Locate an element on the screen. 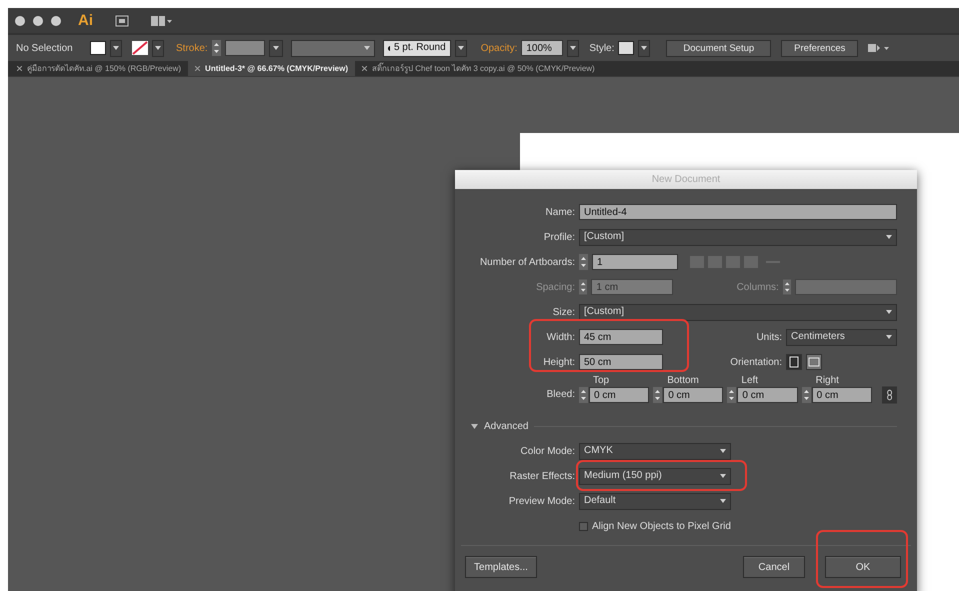 This screenshot has width=959, height=591. bleed-side-label: Bottom is located at coordinates (683, 380).